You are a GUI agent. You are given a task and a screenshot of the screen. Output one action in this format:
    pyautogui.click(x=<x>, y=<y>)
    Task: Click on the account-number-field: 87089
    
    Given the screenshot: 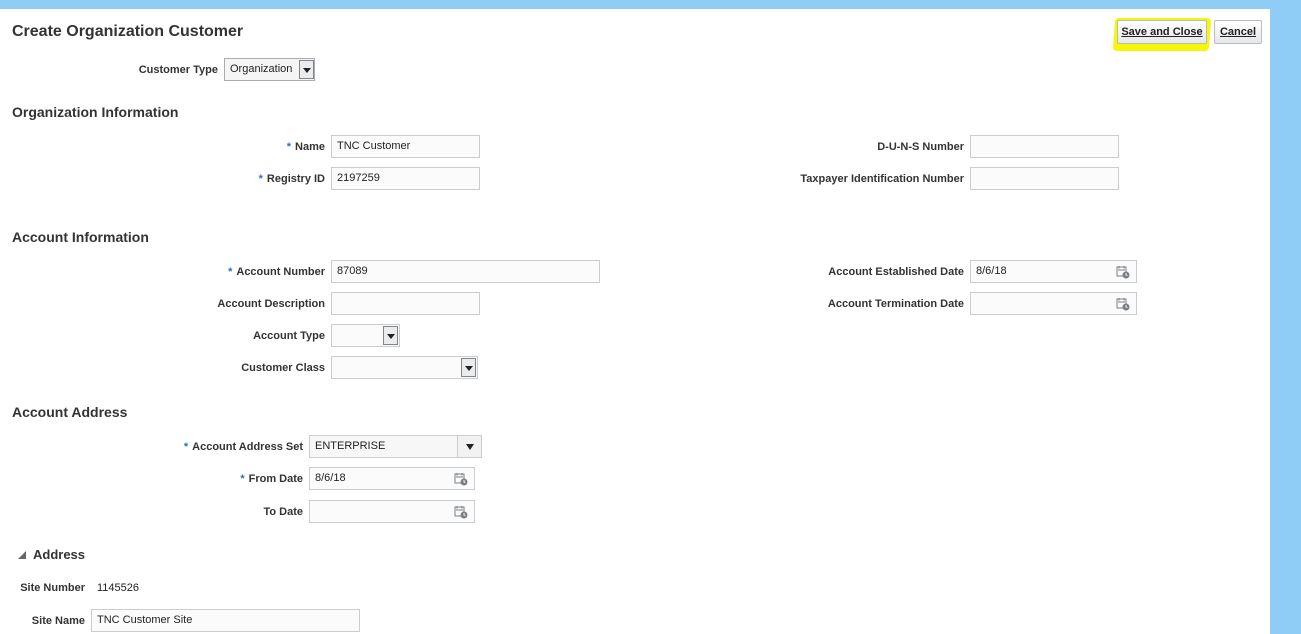 What is the action you would take?
    pyautogui.click(x=465, y=271)
    